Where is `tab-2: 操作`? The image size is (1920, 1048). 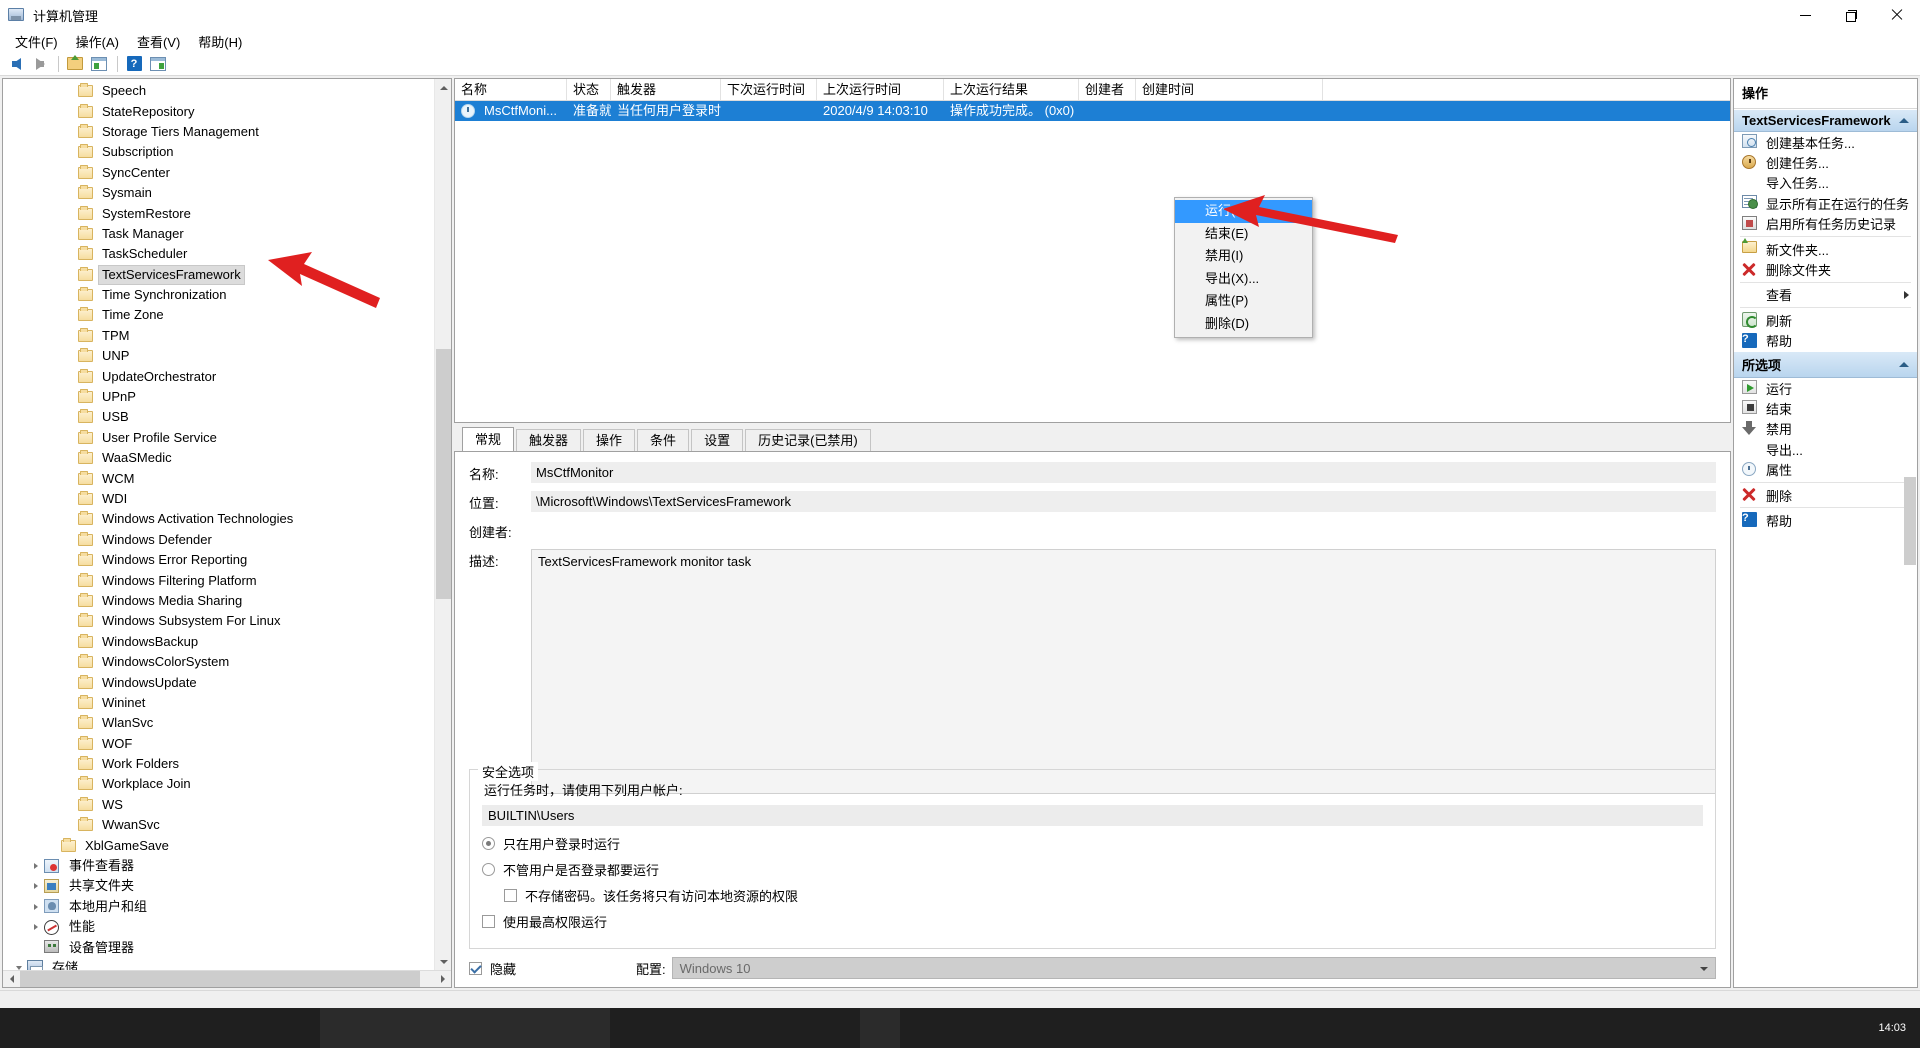 tab-2: 操作 is located at coordinates (609, 440).